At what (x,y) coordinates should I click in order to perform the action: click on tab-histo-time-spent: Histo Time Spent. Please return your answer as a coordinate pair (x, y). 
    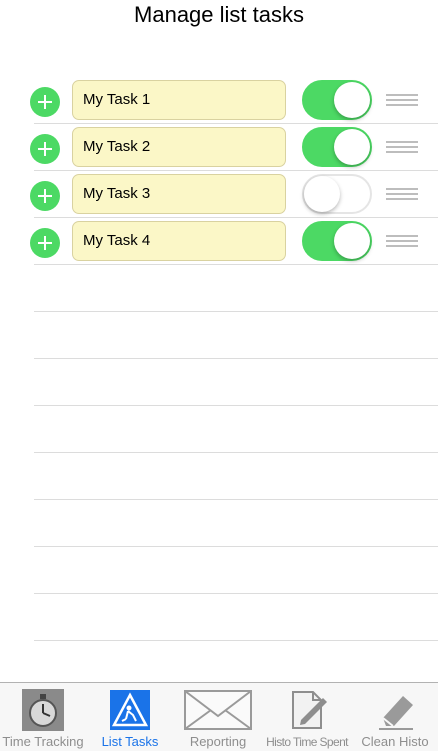
    Looking at the image, I should click on (307, 717).